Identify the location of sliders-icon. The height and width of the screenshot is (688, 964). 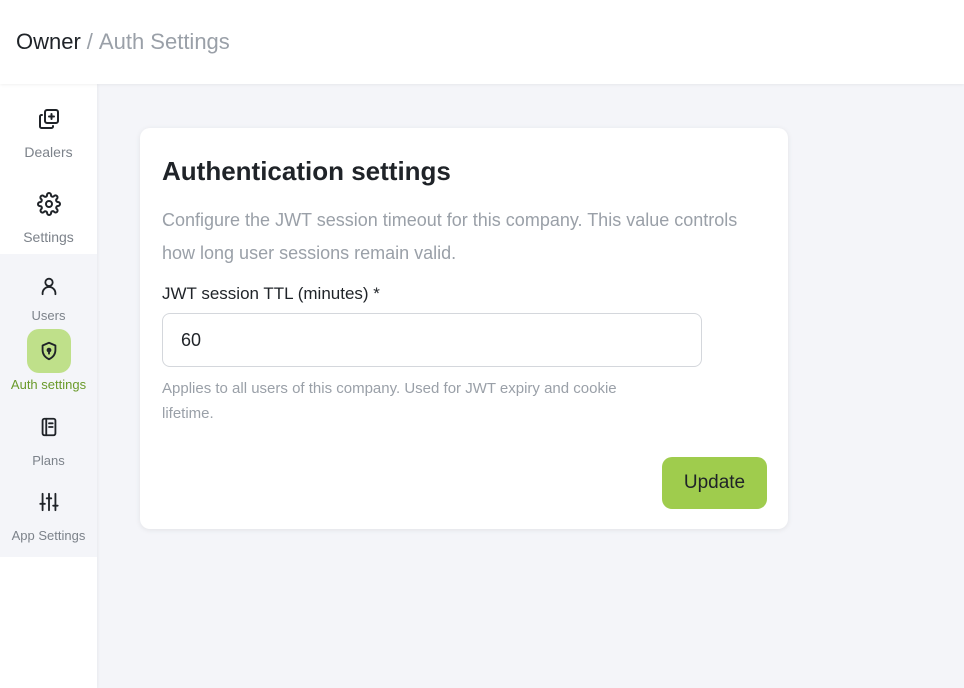
(49, 502).